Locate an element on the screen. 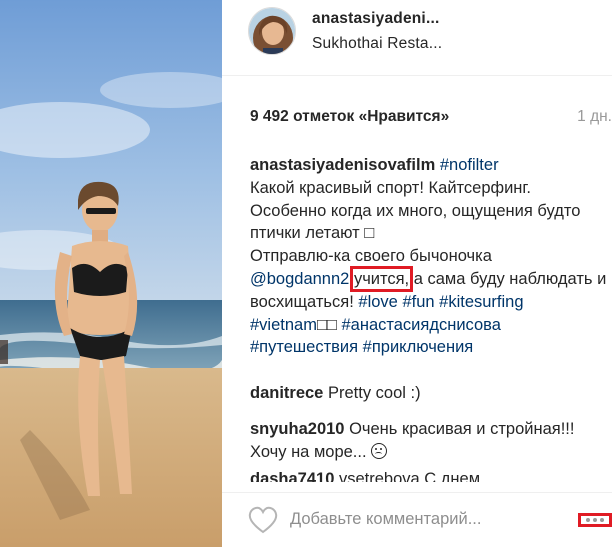 The width and height of the screenshot is (612, 547). avatar is located at coordinates (272, 31).